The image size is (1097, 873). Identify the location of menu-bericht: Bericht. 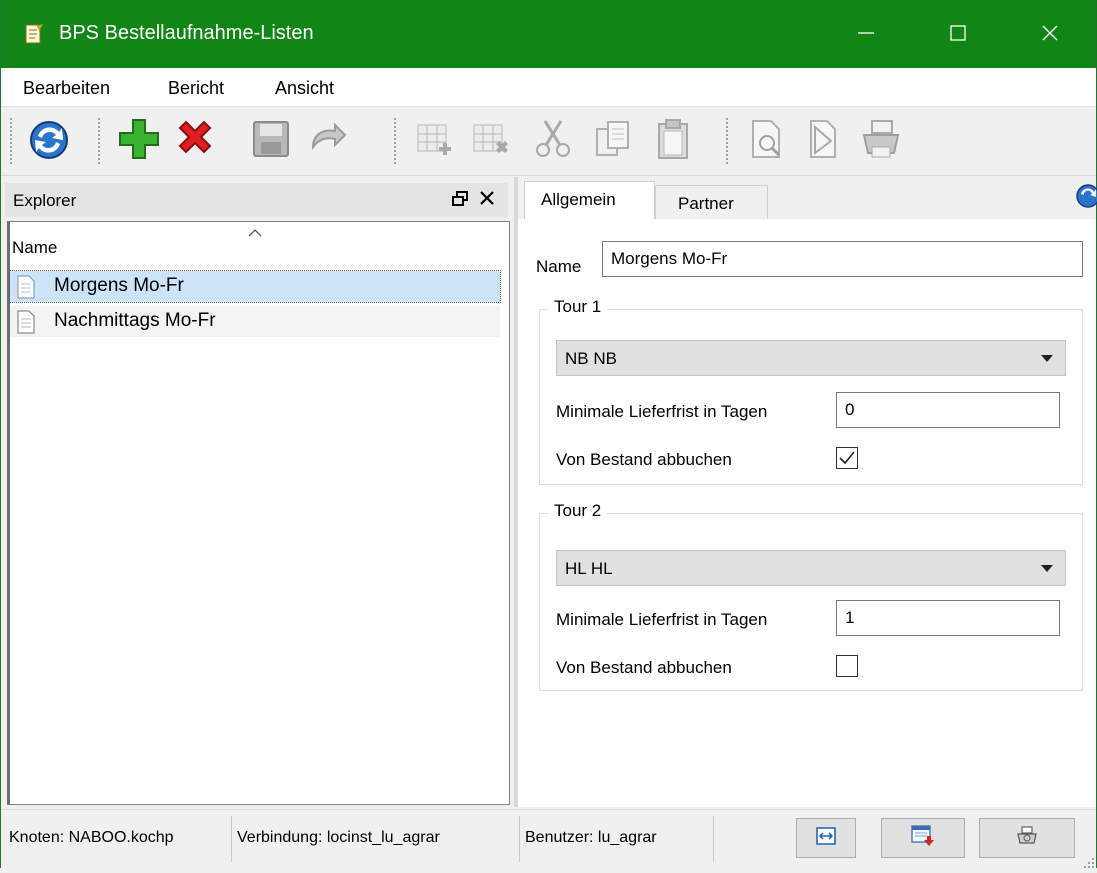
(196, 88).